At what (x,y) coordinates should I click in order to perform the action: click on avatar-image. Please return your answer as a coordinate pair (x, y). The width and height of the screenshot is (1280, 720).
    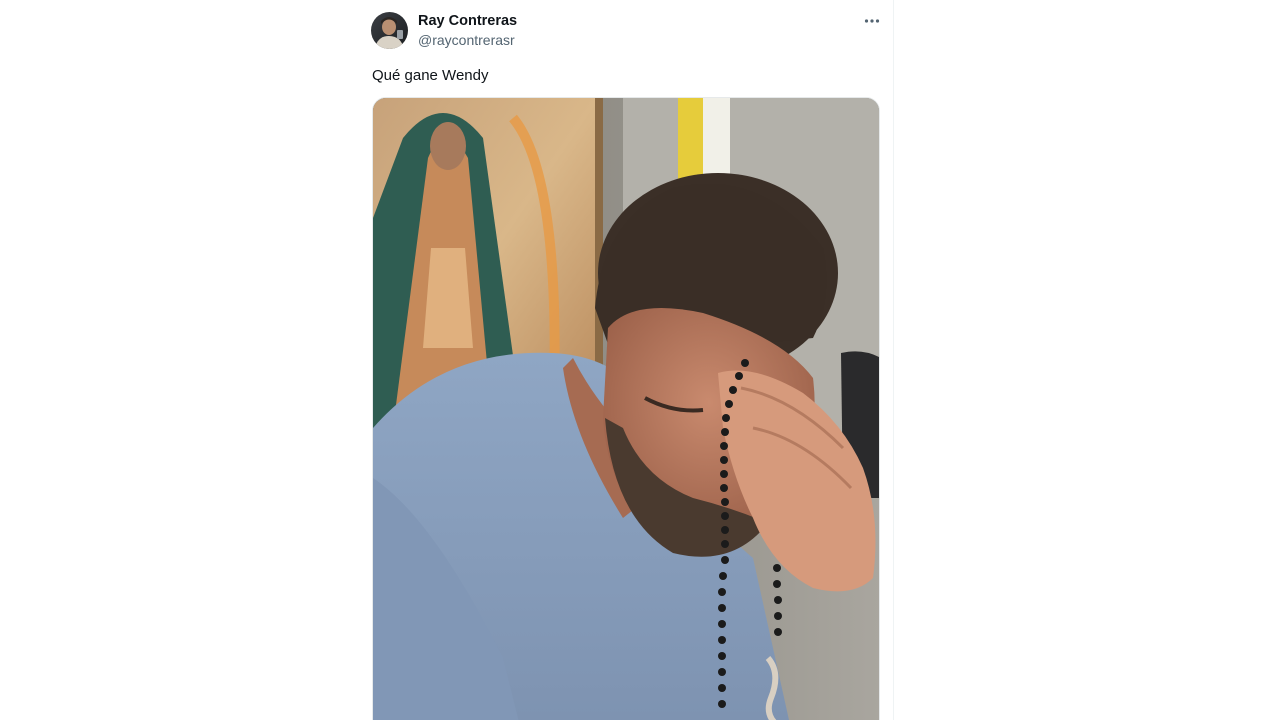
    Looking at the image, I should click on (389, 30).